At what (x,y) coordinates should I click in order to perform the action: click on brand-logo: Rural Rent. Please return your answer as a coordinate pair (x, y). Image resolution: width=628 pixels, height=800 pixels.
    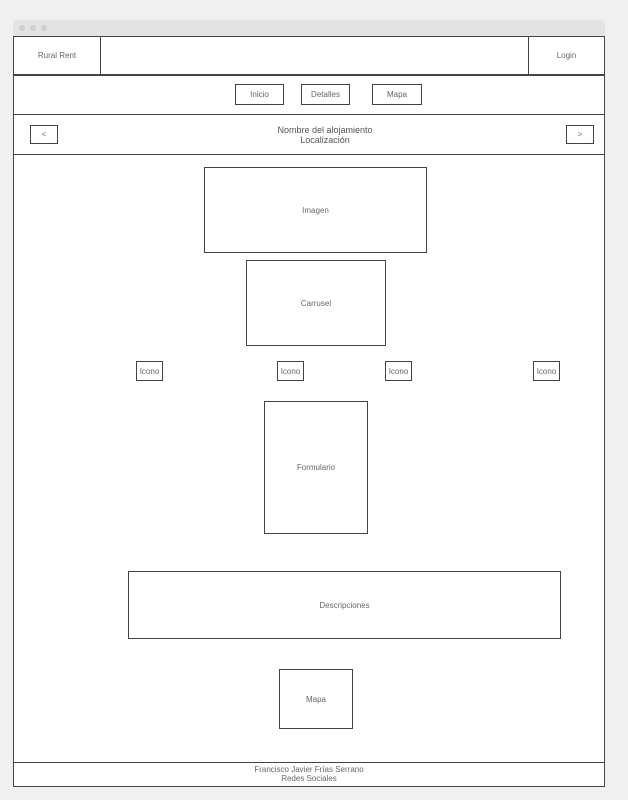
    Looking at the image, I should click on (57, 55).